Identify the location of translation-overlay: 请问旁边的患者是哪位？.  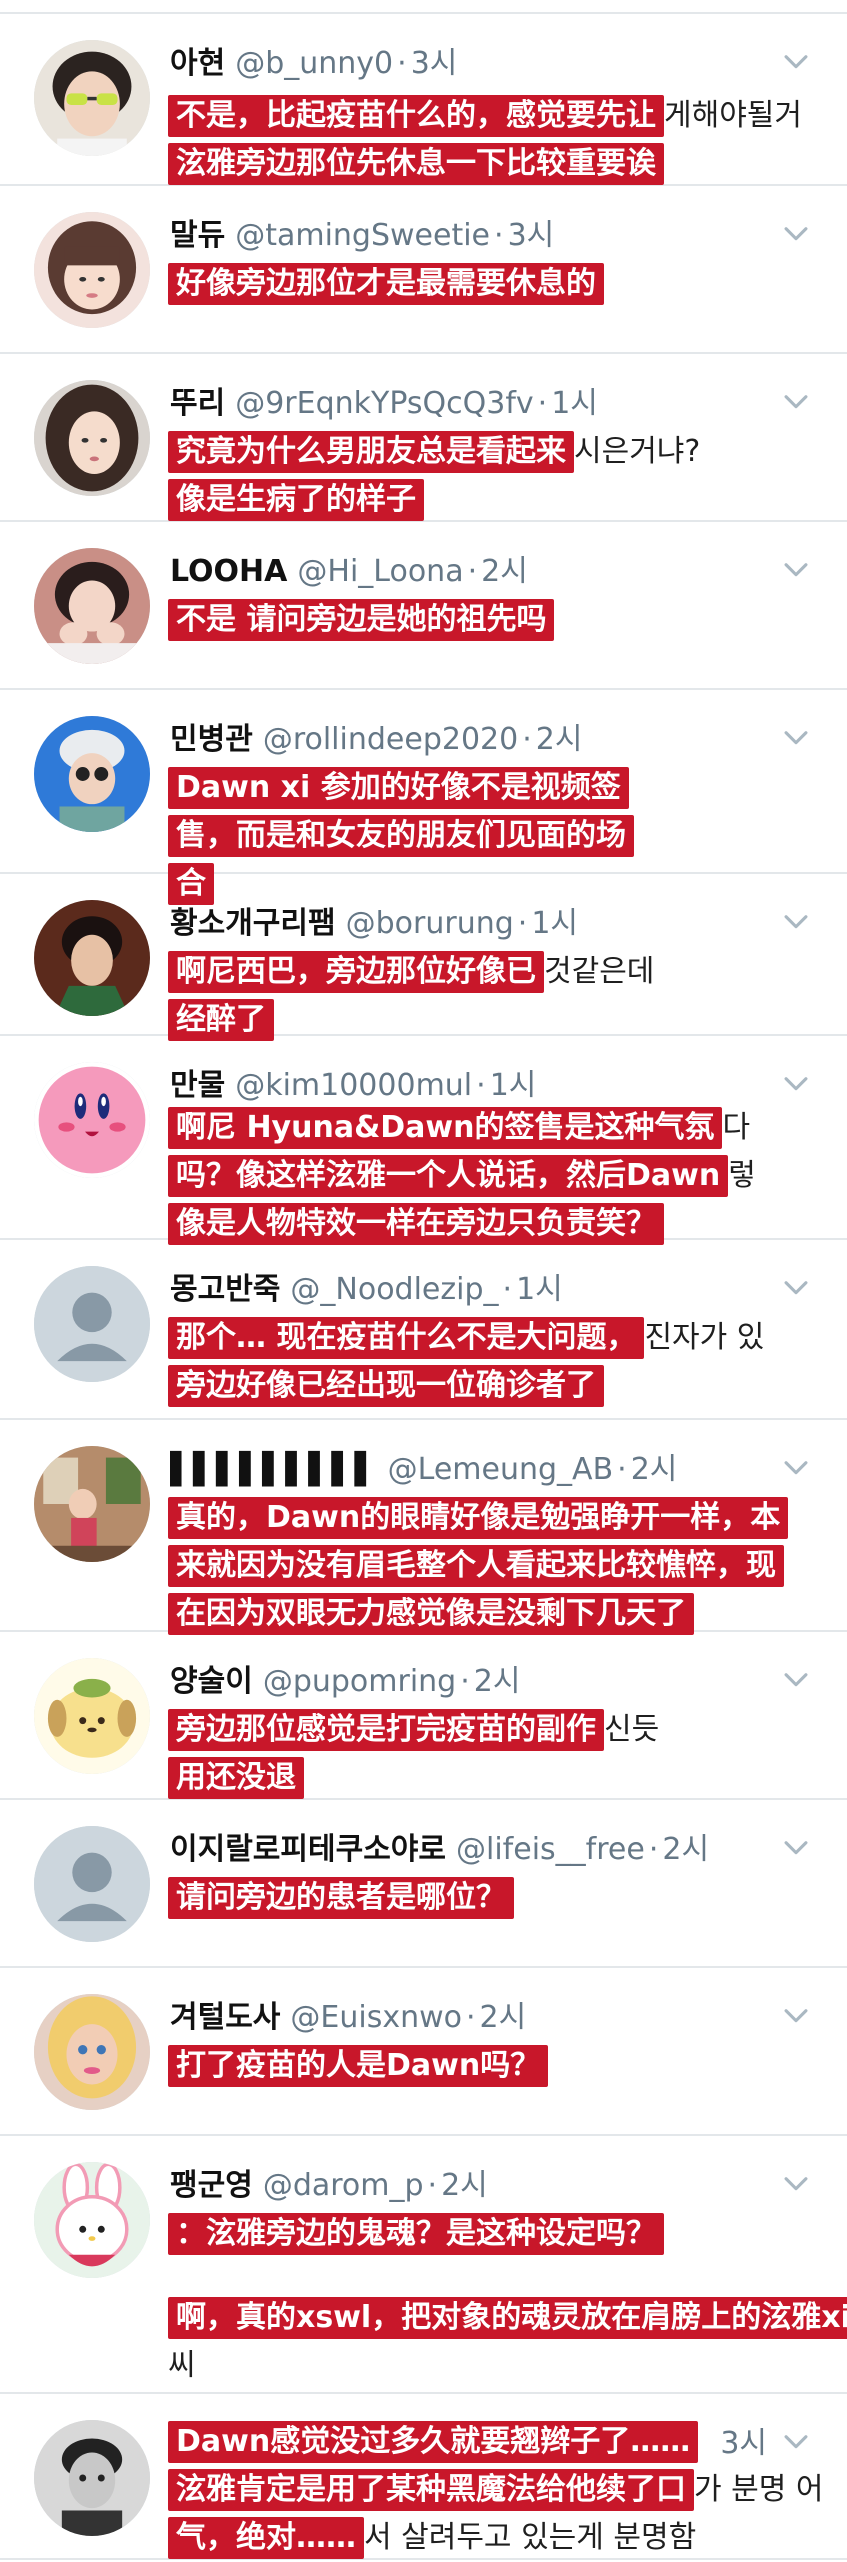
(341, 1898).